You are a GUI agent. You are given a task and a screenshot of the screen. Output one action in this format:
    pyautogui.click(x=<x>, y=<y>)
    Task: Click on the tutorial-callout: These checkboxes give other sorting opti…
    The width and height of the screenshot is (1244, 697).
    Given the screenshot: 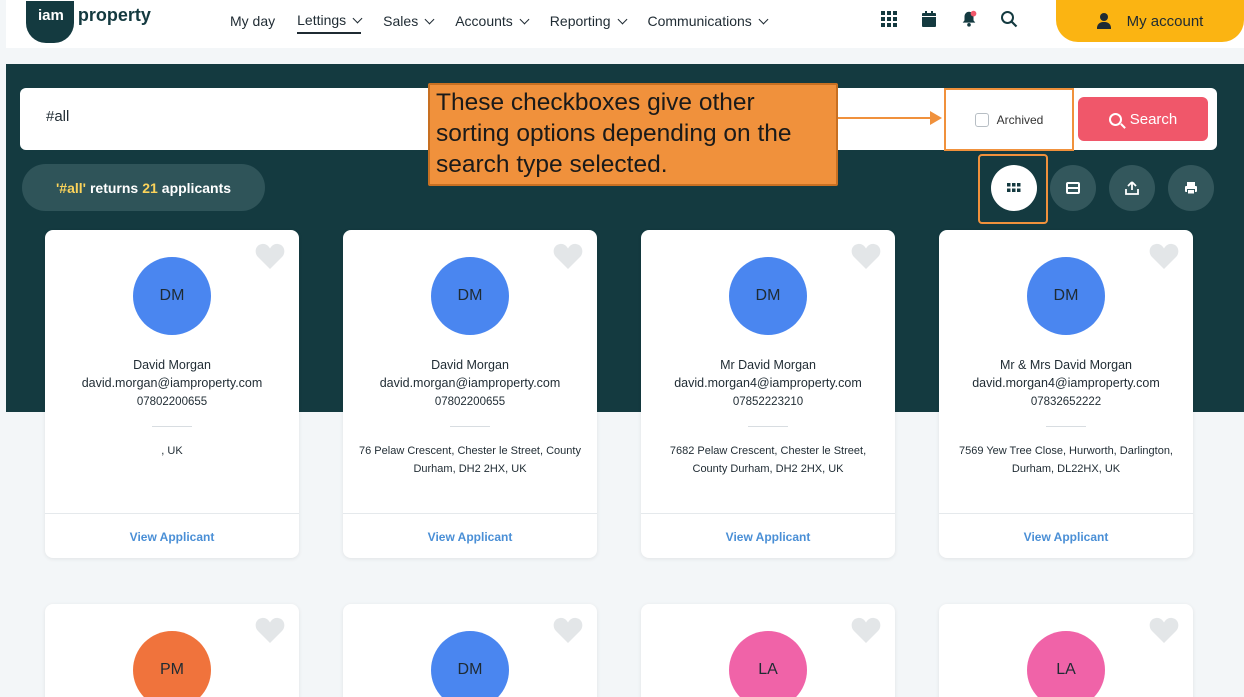 What is the action you would take?
    pyautogui.click(x=633, y=134)
    